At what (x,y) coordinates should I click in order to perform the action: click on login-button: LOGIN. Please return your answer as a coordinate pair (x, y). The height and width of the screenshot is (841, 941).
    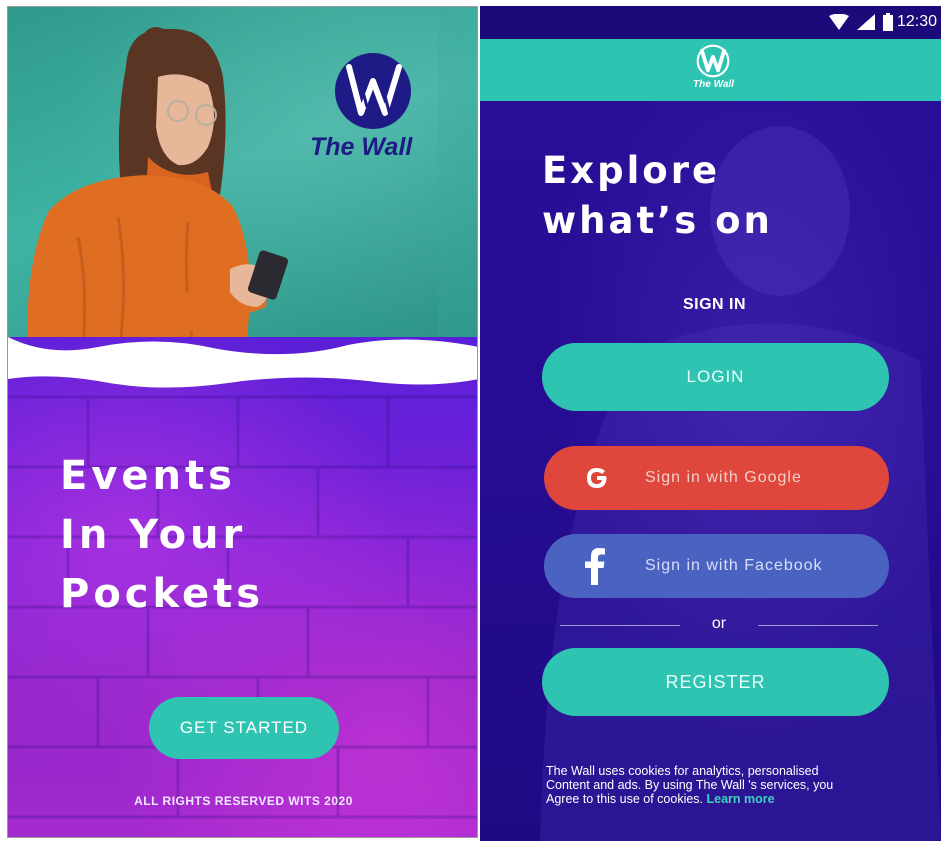
    Looking at the image, I should click on (715, 377).